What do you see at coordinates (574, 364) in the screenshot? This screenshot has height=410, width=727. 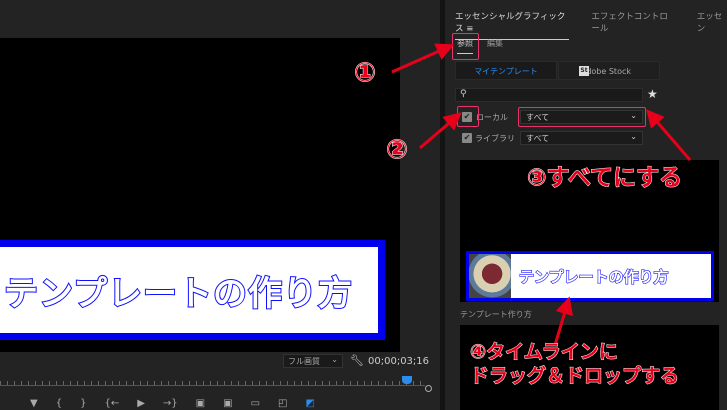 I see `annotation-4: ④タイムラインに ドラッグ＆ドロップする` at bounding box center [574, 364].